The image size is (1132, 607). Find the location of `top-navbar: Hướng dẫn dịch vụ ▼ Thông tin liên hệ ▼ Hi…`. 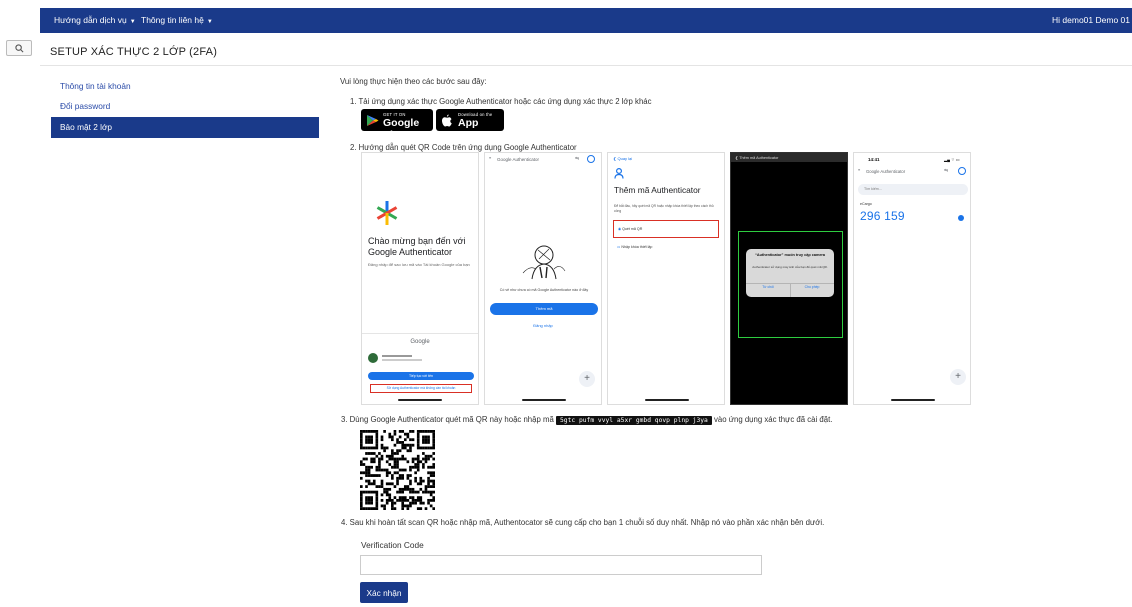

top-navbar: Hướng dẫn dịch vụ ▼ Thông tin liên hệ ▼ Hi… is located at coordinates (586, 20).